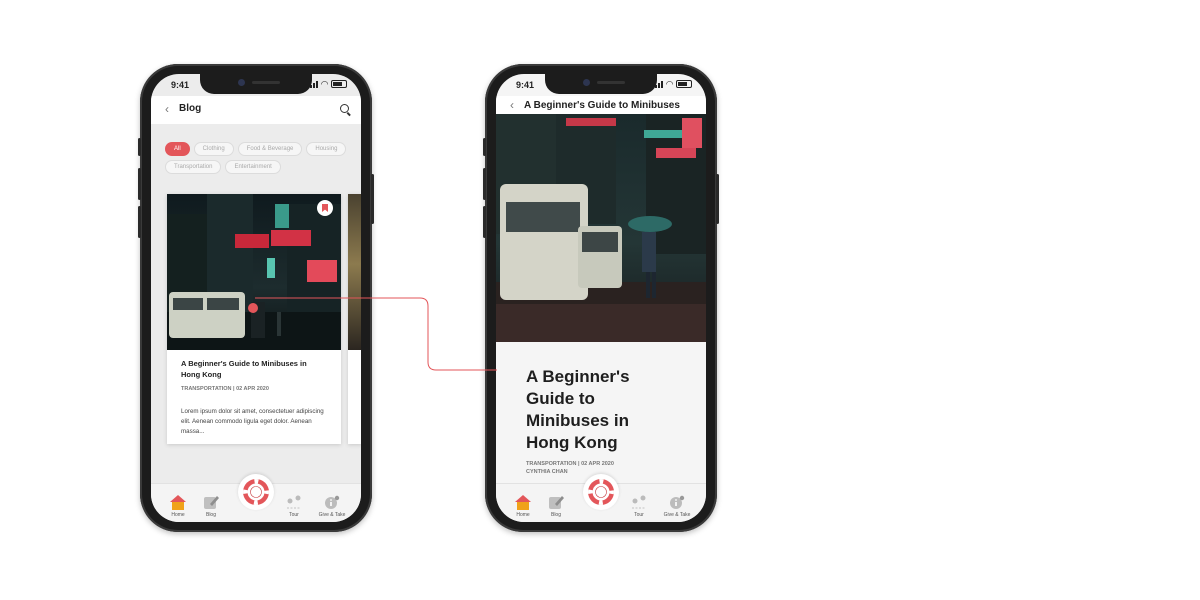 This screenshot has height=600, width=1200. What do you see at coordinates (256, 110) in the screenshot?
I see `blog-nav-bar: ‹ Blog` at bounding box center [256, 110].